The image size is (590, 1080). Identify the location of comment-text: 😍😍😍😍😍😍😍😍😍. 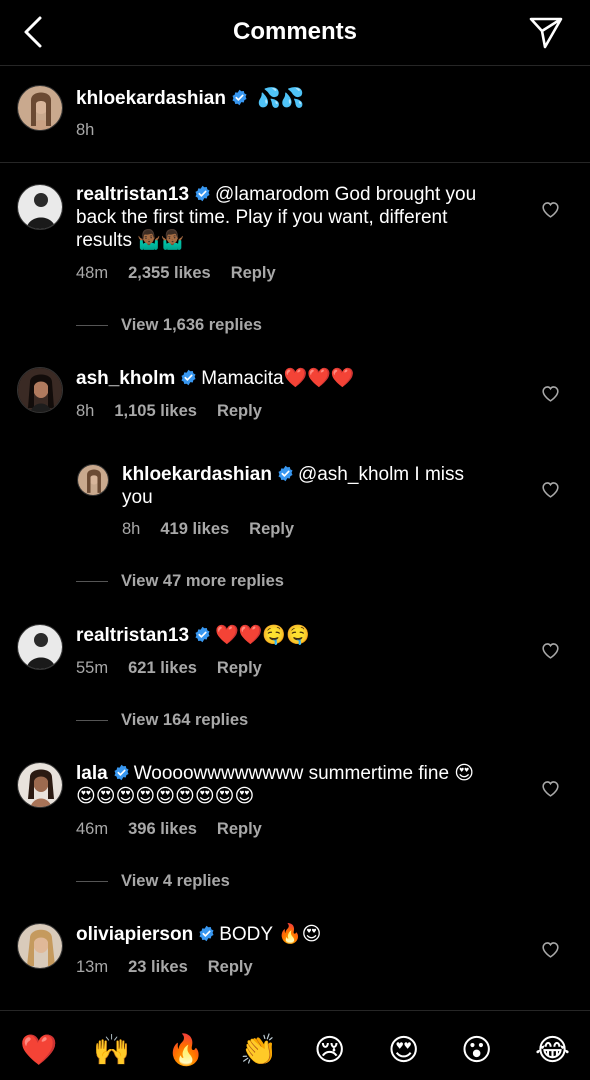
(165, 796).